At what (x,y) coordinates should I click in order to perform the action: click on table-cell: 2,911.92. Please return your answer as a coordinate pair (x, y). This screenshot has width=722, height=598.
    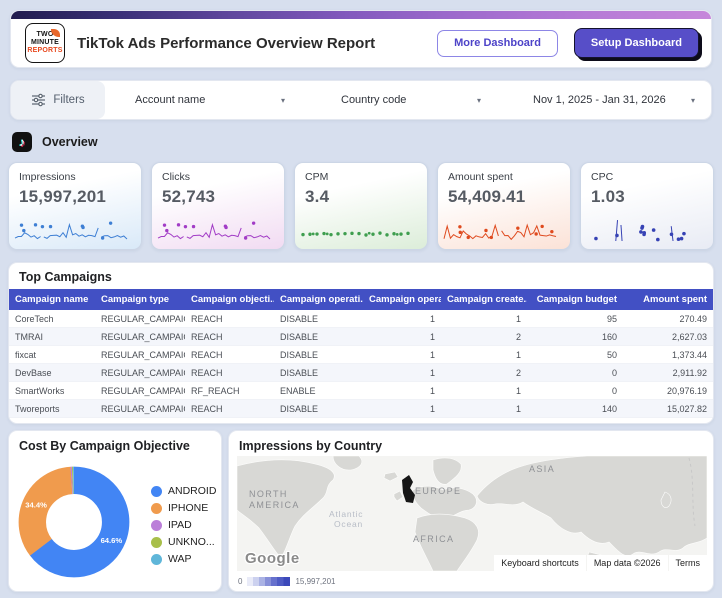
    Looking at the image, I should click on (668, 372).